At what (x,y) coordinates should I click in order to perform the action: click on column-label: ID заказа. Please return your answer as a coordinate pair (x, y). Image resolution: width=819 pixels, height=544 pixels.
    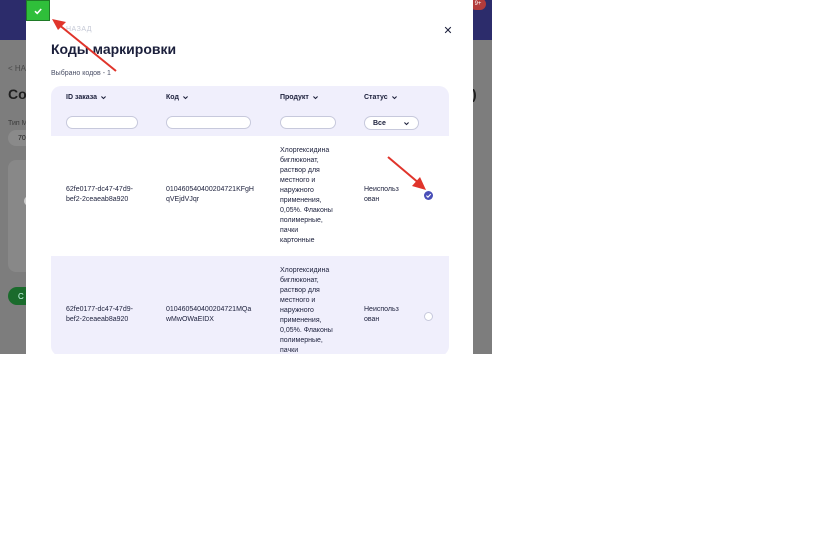
    Looking at the image, I should click on (81, 97).